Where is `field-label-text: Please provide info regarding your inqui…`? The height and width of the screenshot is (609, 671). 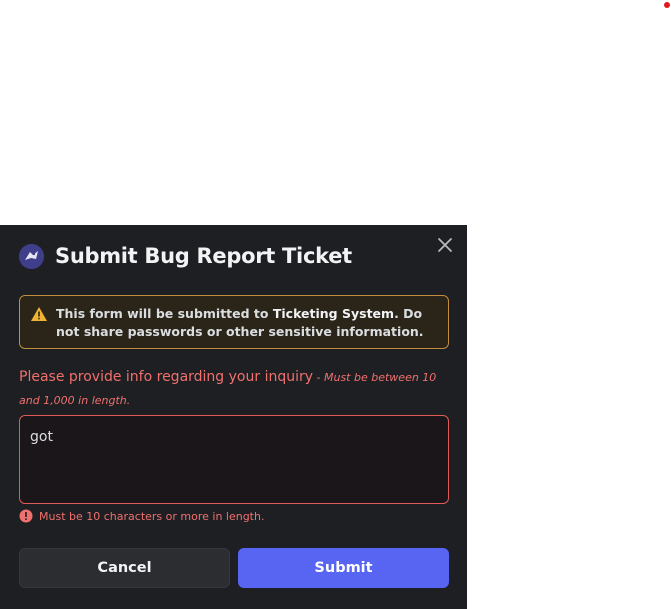 field-label-text: Please provide info regarding your inqui… is located at coordinates (166, 377).